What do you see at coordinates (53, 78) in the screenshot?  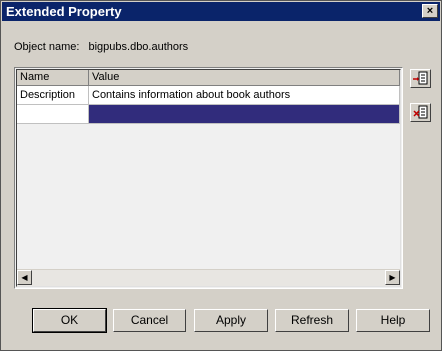 I see `column-header-name: Name` at bounding box center [53, 78].